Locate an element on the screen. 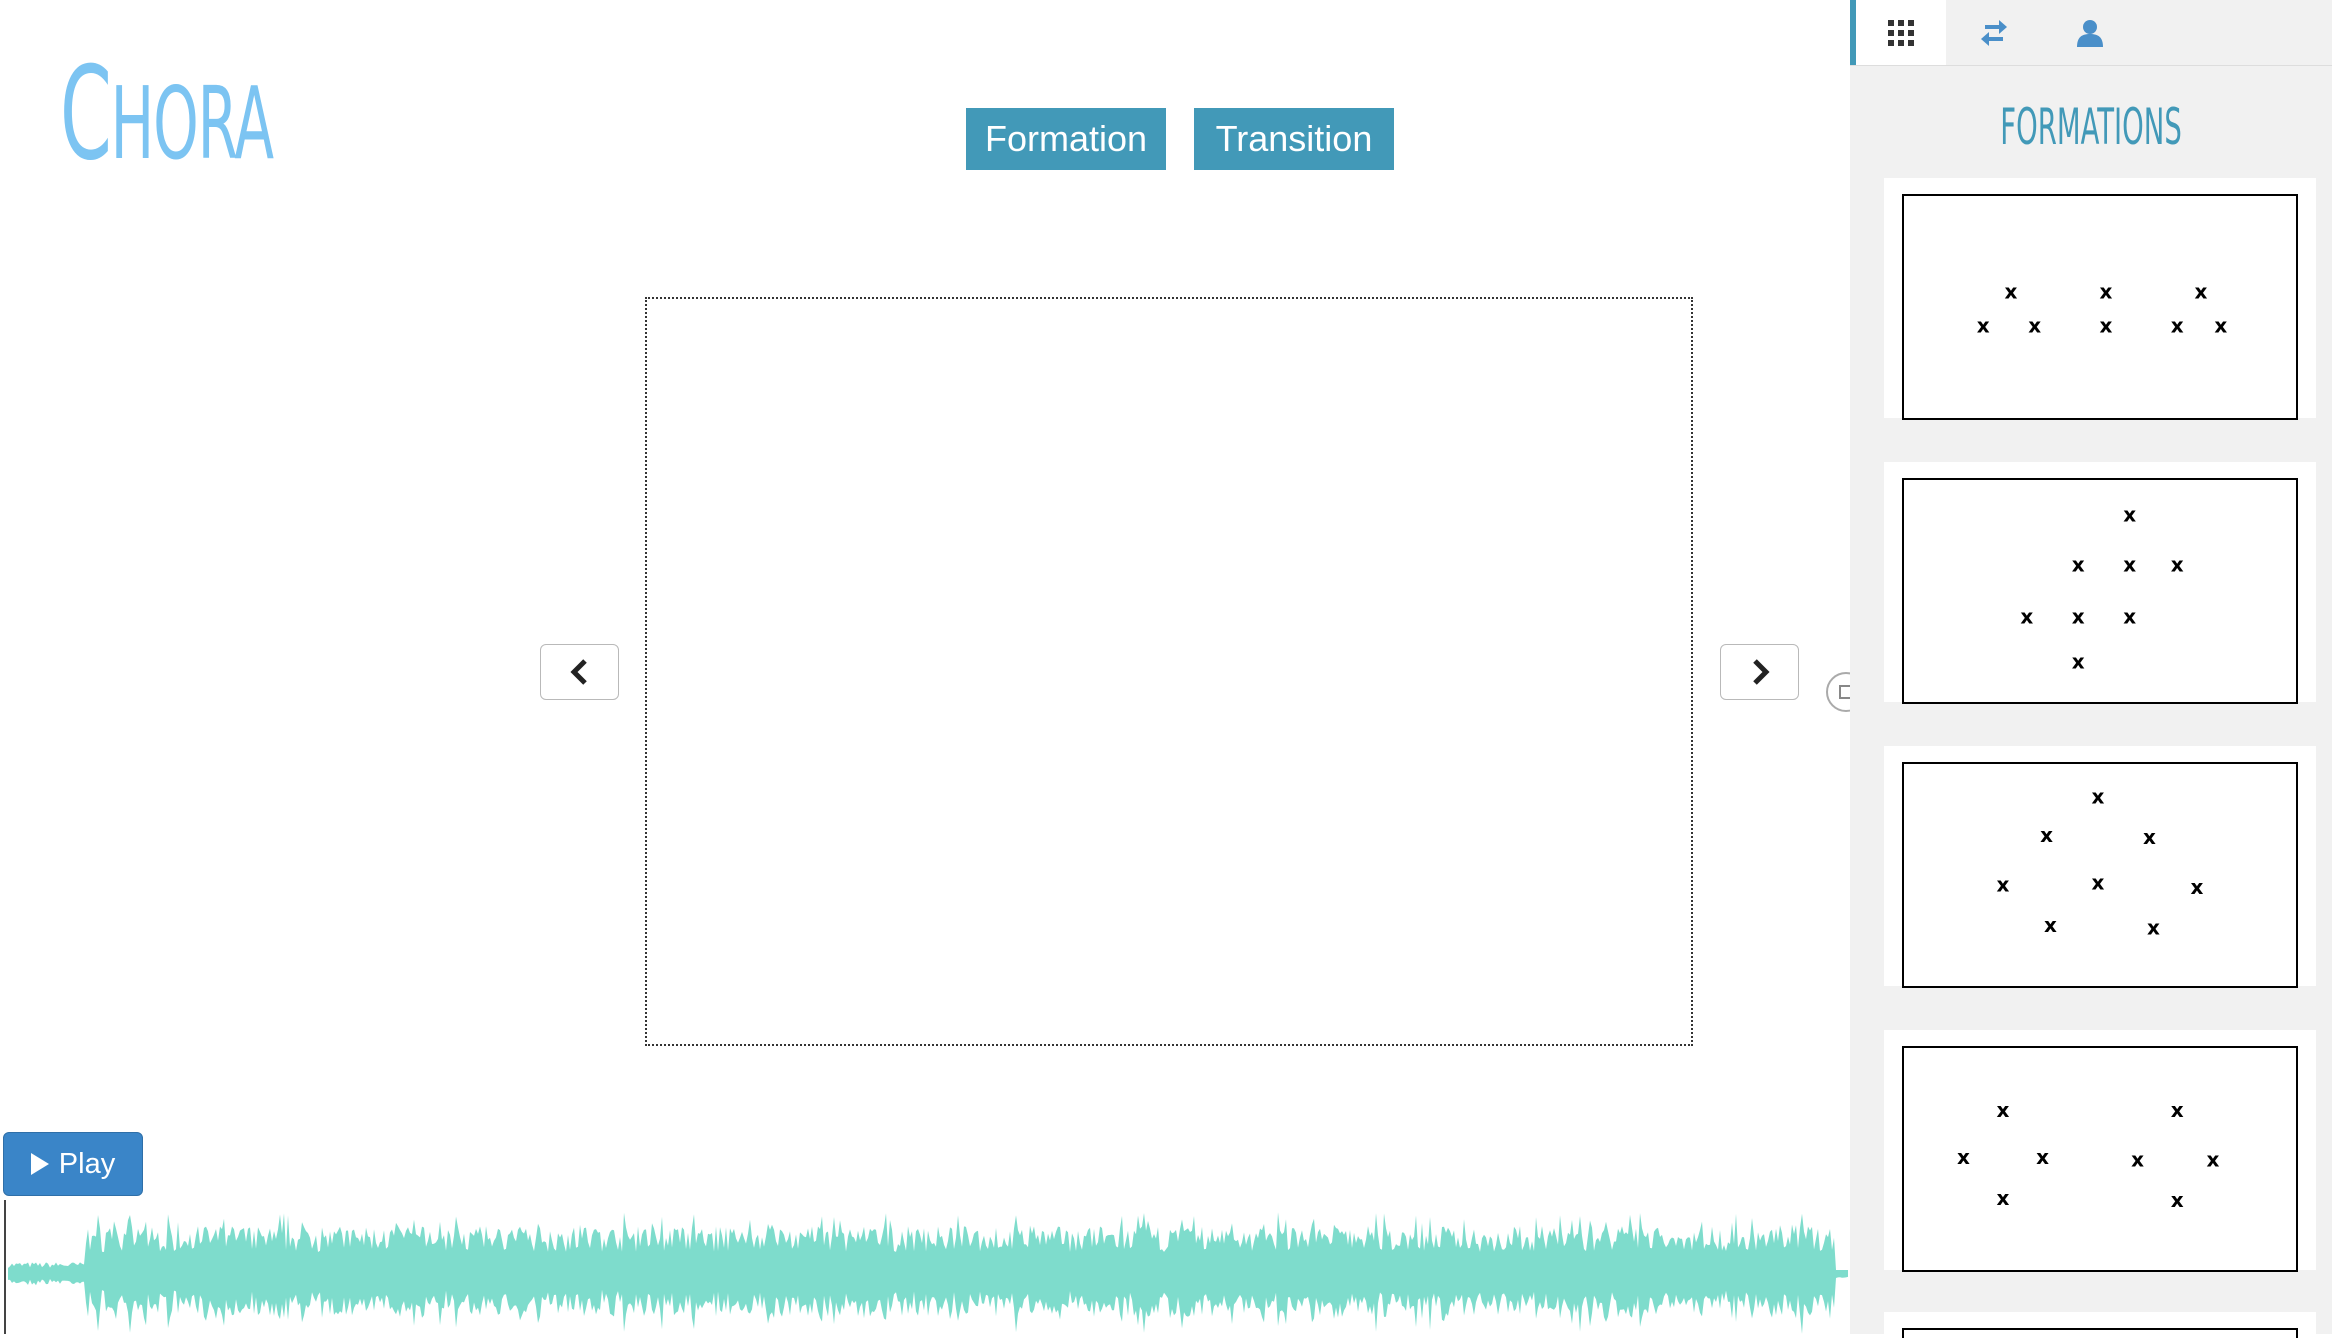 This screenshot has height=1338, width=2332. tab-dancers is located at coordinates (2090, 32).